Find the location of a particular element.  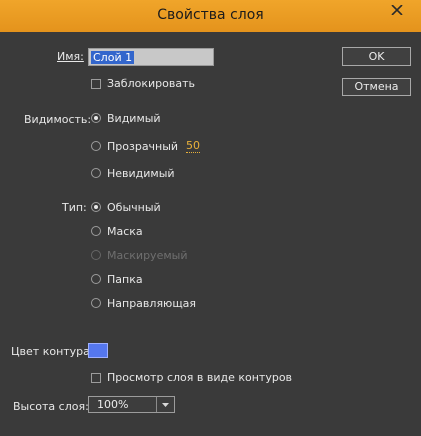

dialog-title: Свойства слоя is located at coordinates (210, 15).